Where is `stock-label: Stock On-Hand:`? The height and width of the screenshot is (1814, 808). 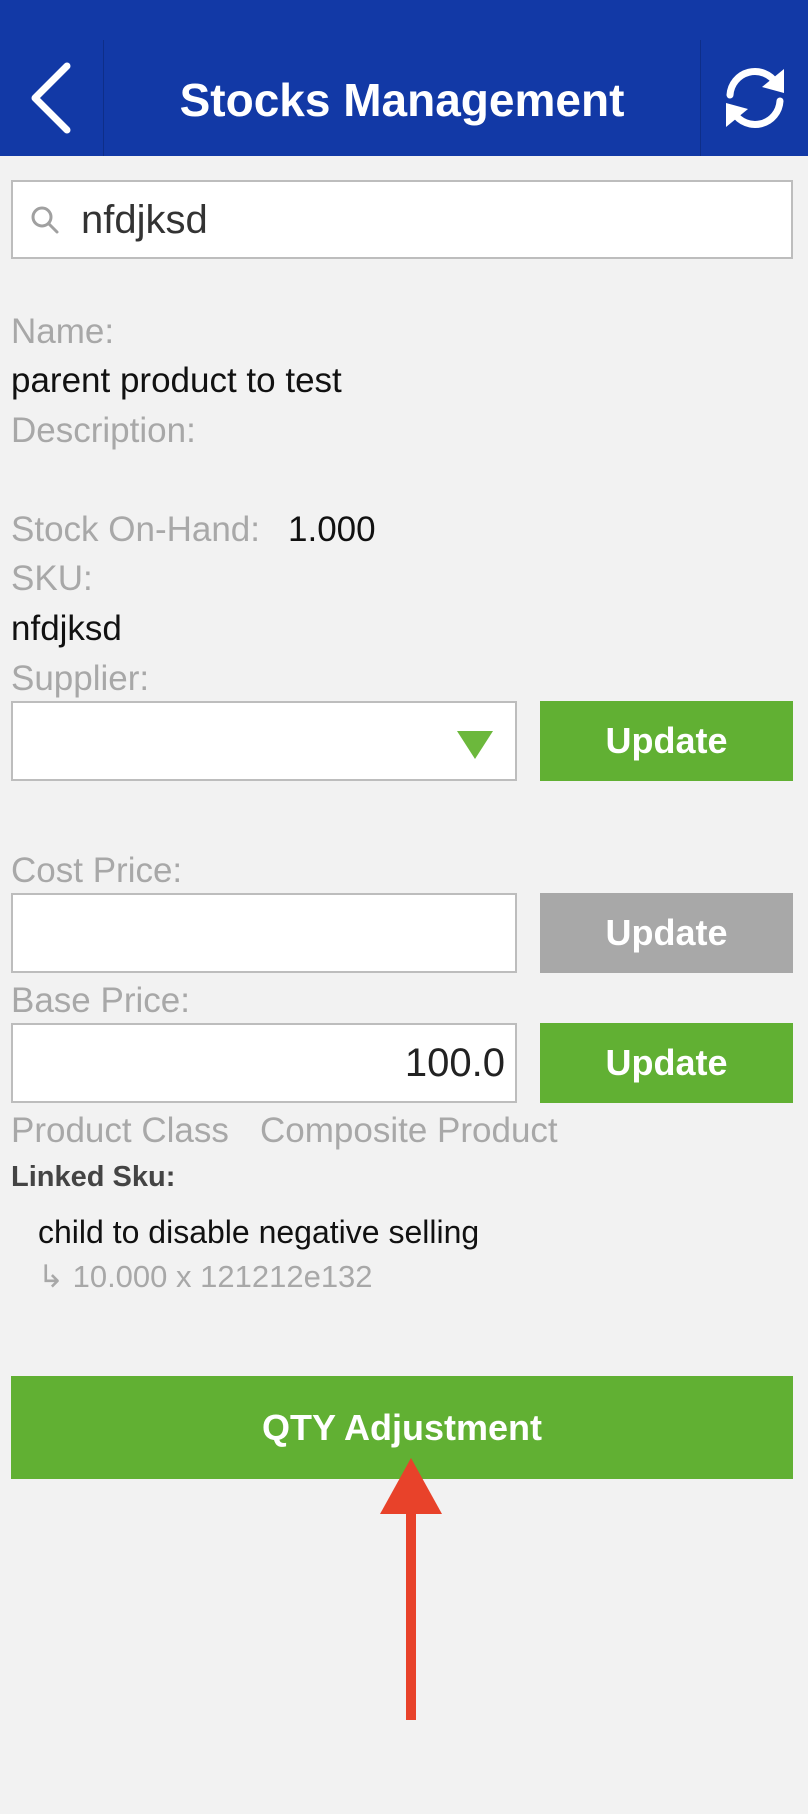 stock-label: Stock On-Hand: is located at coordinates (135, 529).